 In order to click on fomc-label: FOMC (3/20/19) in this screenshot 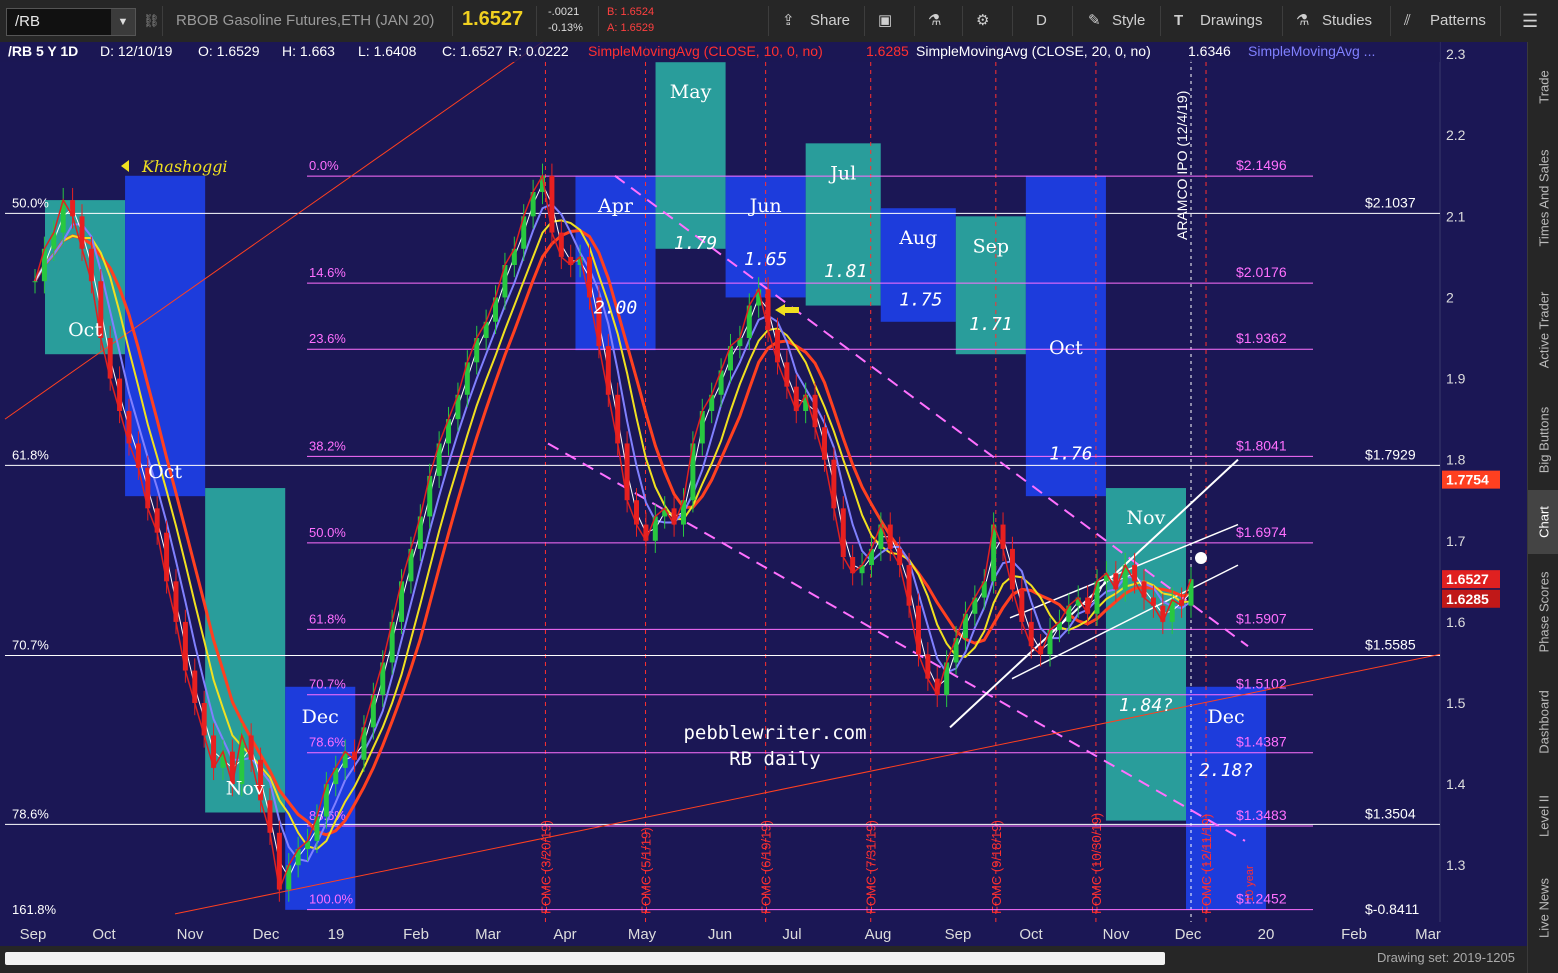, I will do `click(545, 867)`.